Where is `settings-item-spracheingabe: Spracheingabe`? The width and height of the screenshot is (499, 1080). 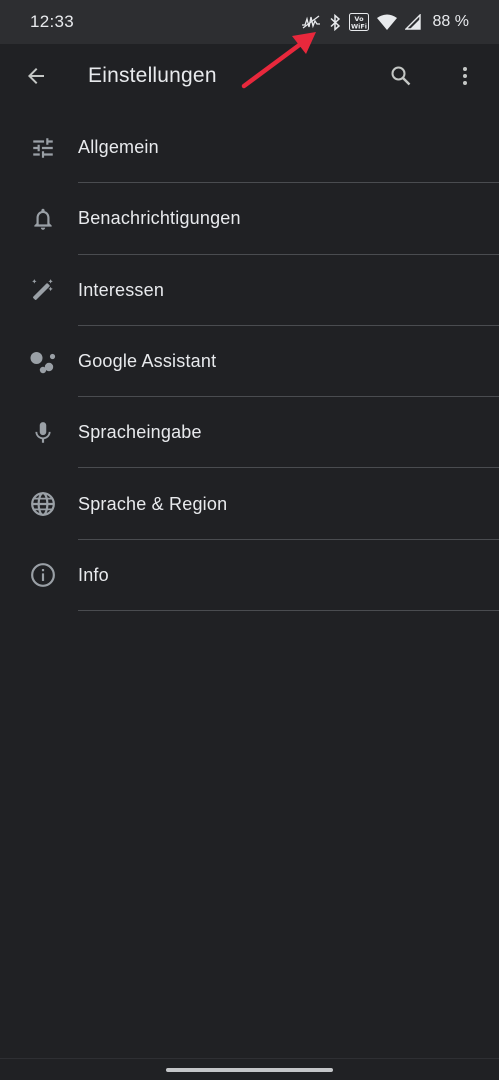 settings-item-spracheingabe: Spracheingabe is located at coordinates (249, 433).